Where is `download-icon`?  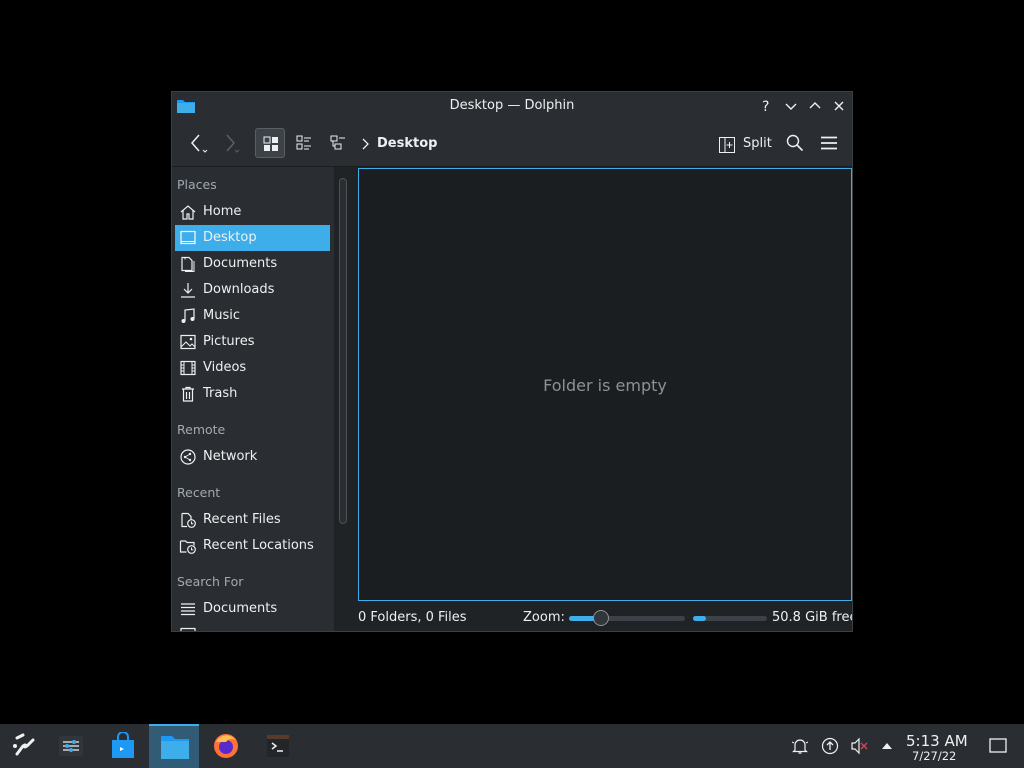 download-icon is located at coordinates (188, 290).